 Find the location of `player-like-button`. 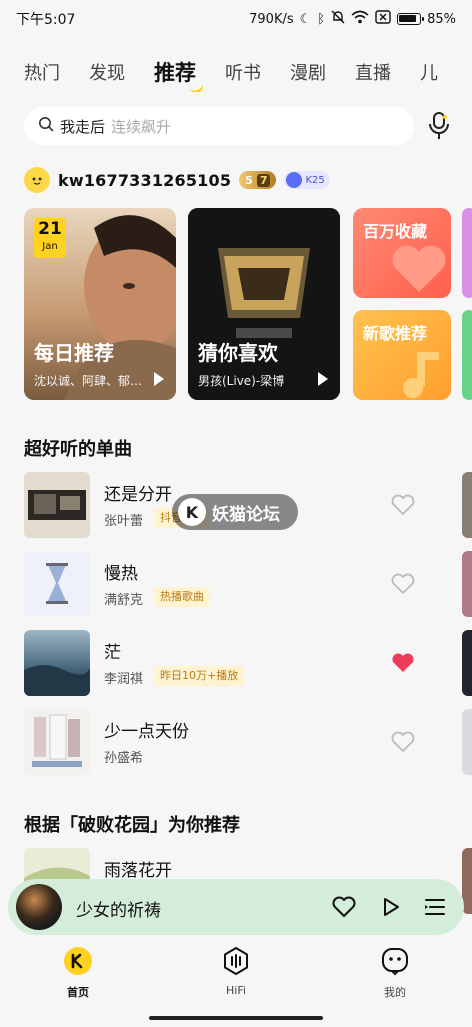

player-like-button is located at coordinates (344, 907).